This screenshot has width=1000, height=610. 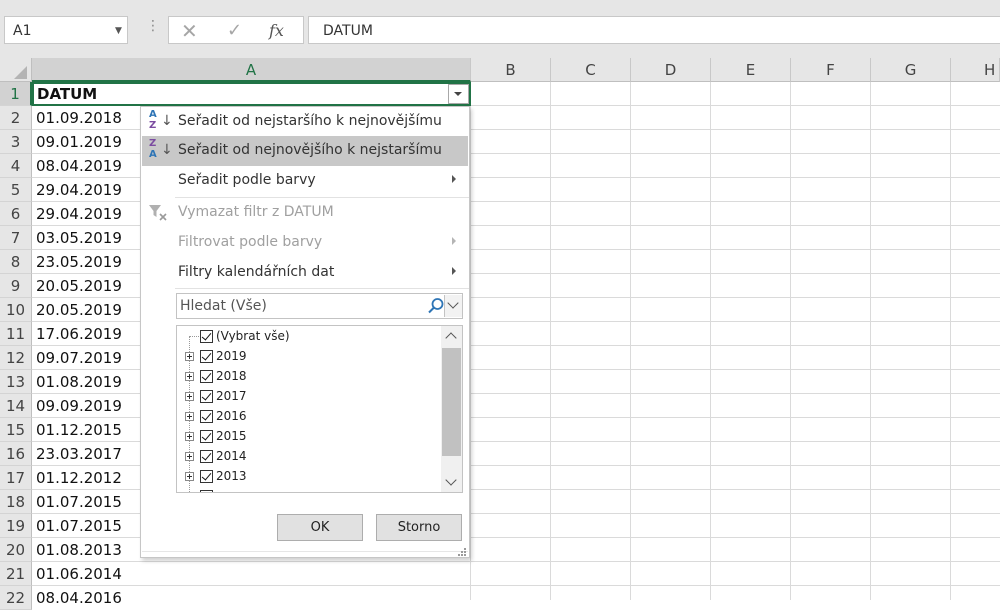 I want to click on row-header: 12, so click(x=16, y=358).